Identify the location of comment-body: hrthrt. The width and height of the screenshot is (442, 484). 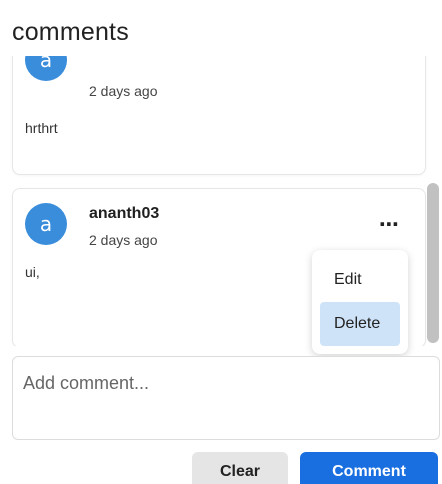
(41, 128).